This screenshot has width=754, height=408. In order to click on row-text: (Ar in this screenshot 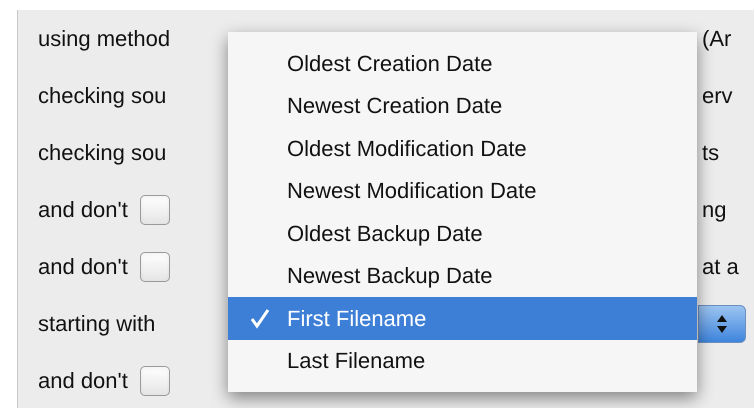, I will do `click(717, 39)`.